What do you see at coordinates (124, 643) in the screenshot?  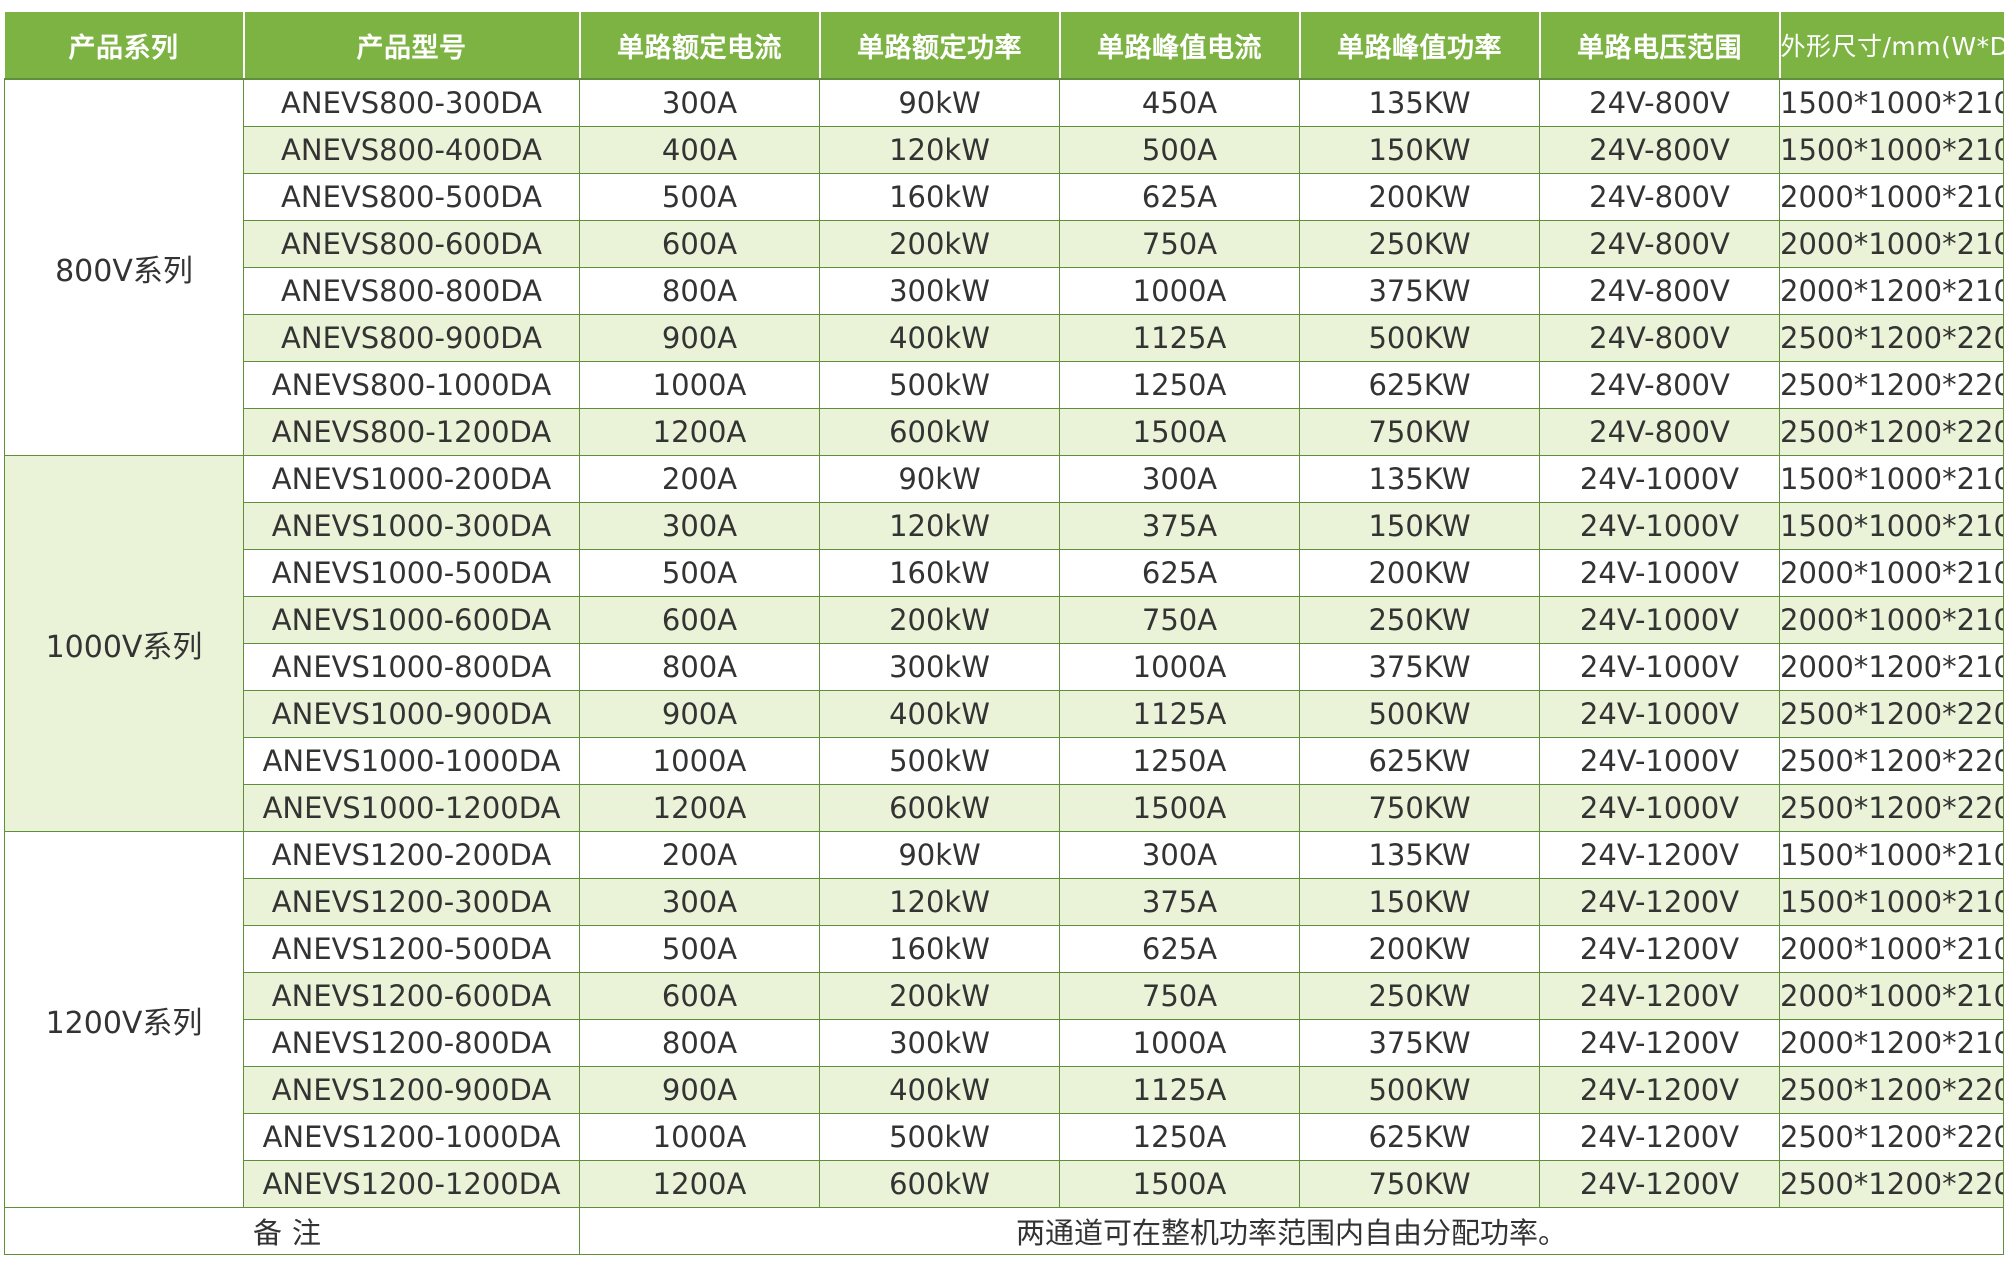 I see `series-cell: 1000V系列` at bounding box center [124, 643].